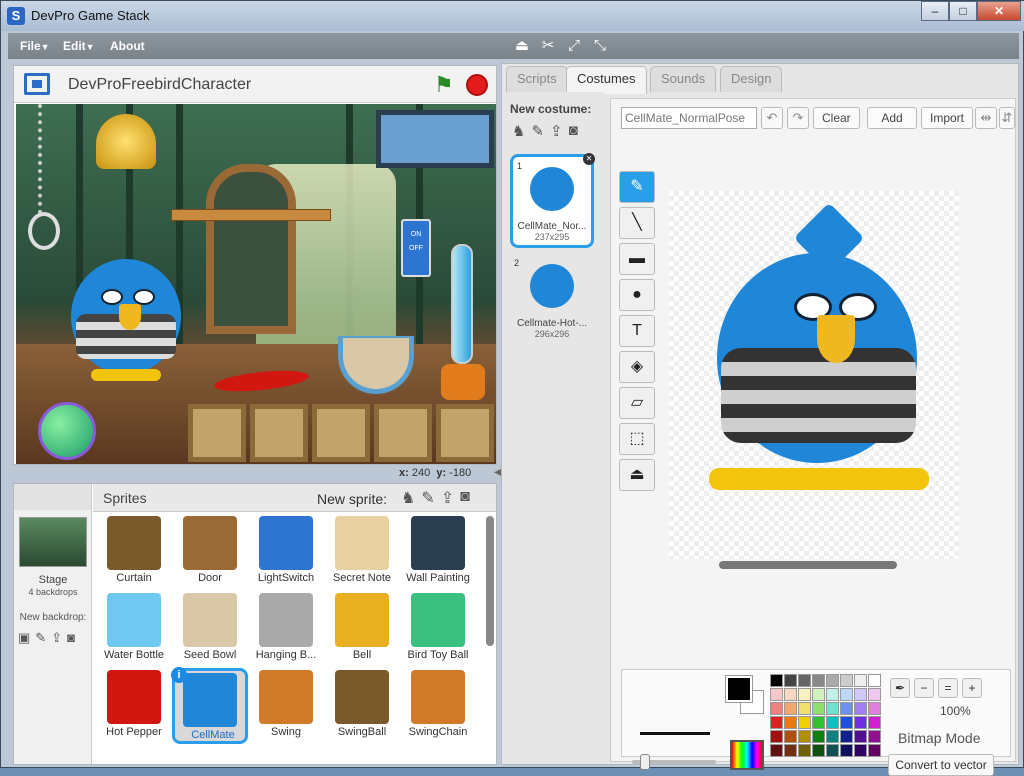 This screenshot has height=776, width=1024. What do you see at coordinates (689, 118) in the screenshot?
I see `costume-name-input: CellMate_NormalPose` at bounding box center [689, 118].